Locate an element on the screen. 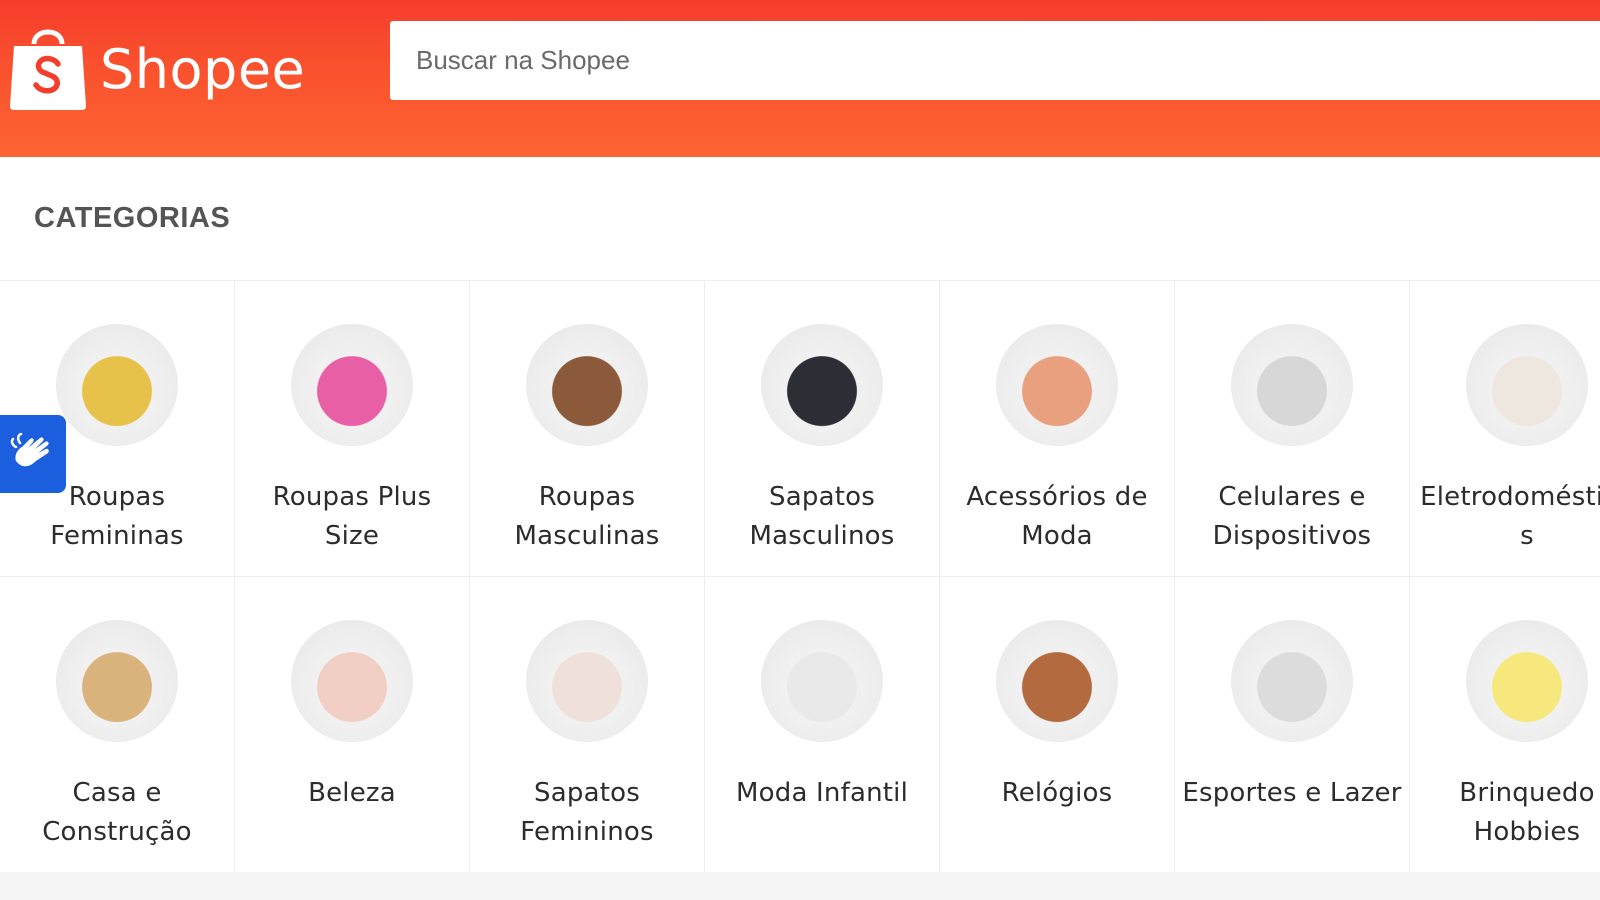 The width and height of the screenshot is (1600, 900). category-item: Casa e Construção is located at coordinates (117, 725).